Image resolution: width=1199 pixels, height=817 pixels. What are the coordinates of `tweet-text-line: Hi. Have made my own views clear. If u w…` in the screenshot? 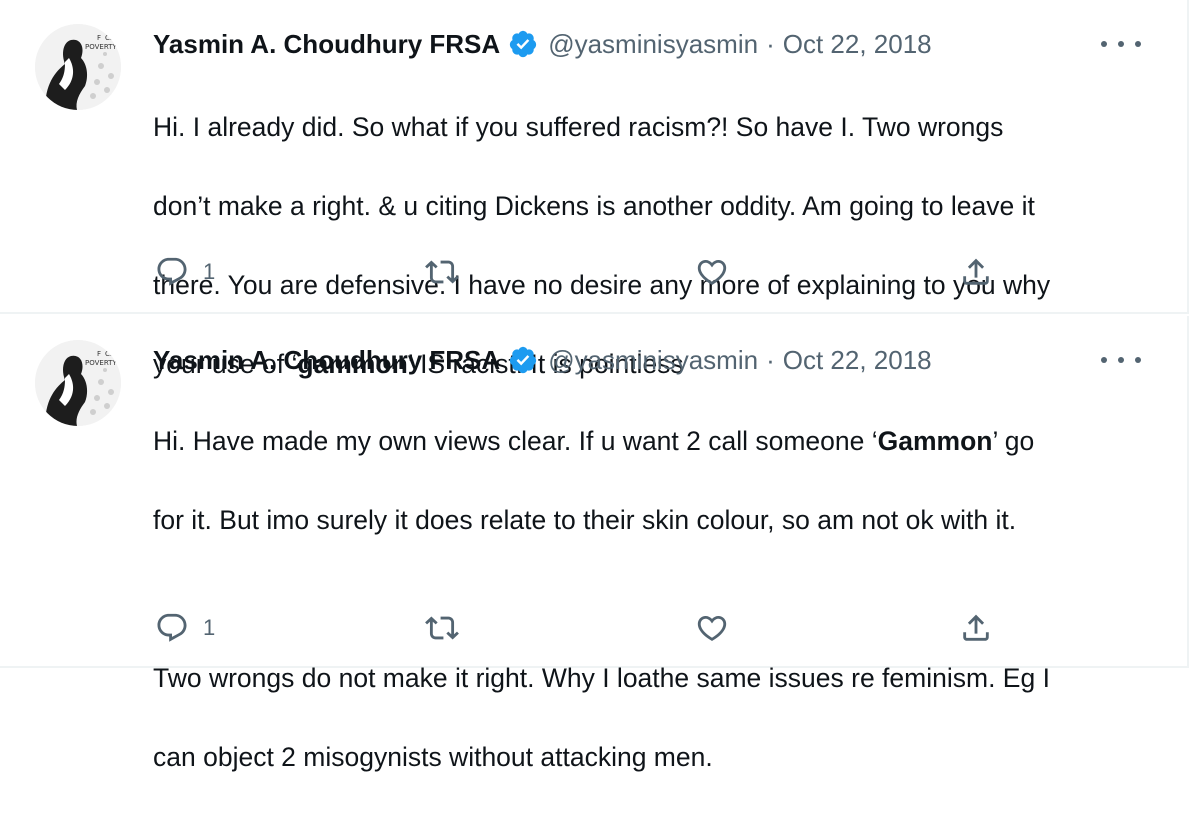 It's located at (594, 440).